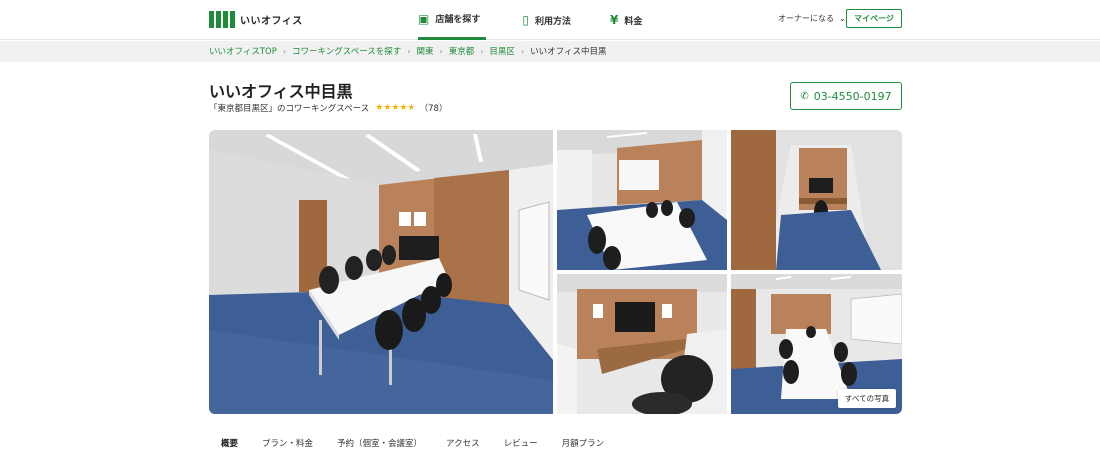 The image size is (1100, 450). Describe the element at coordinates (434, 108) in the screenshot. I see `review-count: （78）` at that location.